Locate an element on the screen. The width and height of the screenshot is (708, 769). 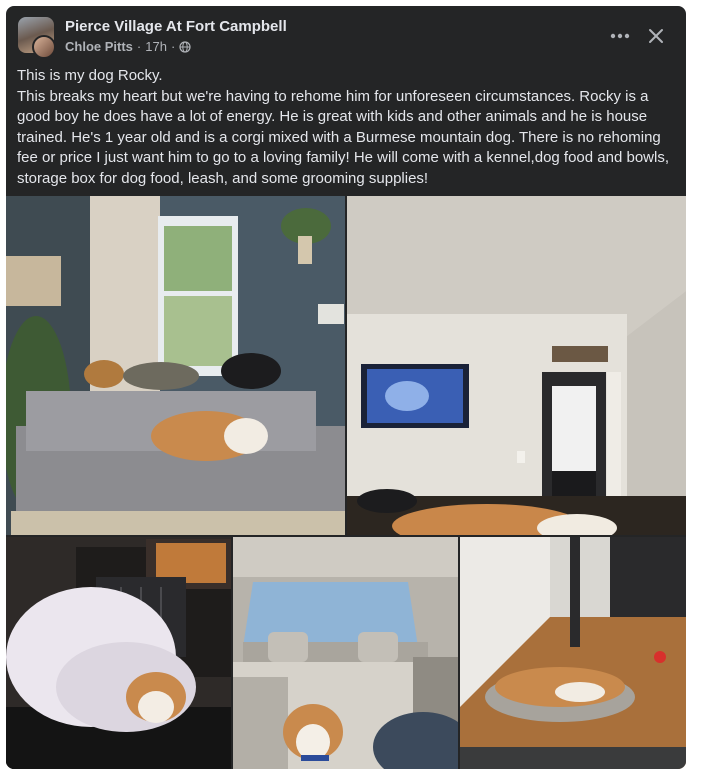
author-name-link: Chloe Pitts is located at coordinates (99, 46).